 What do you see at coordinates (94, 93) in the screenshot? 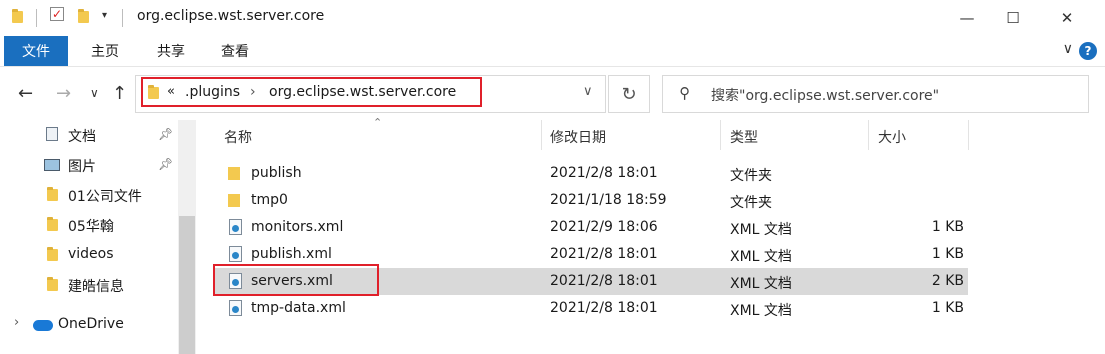
I see `recent-locations-icon: ∨` at bounding box center [94, 93].